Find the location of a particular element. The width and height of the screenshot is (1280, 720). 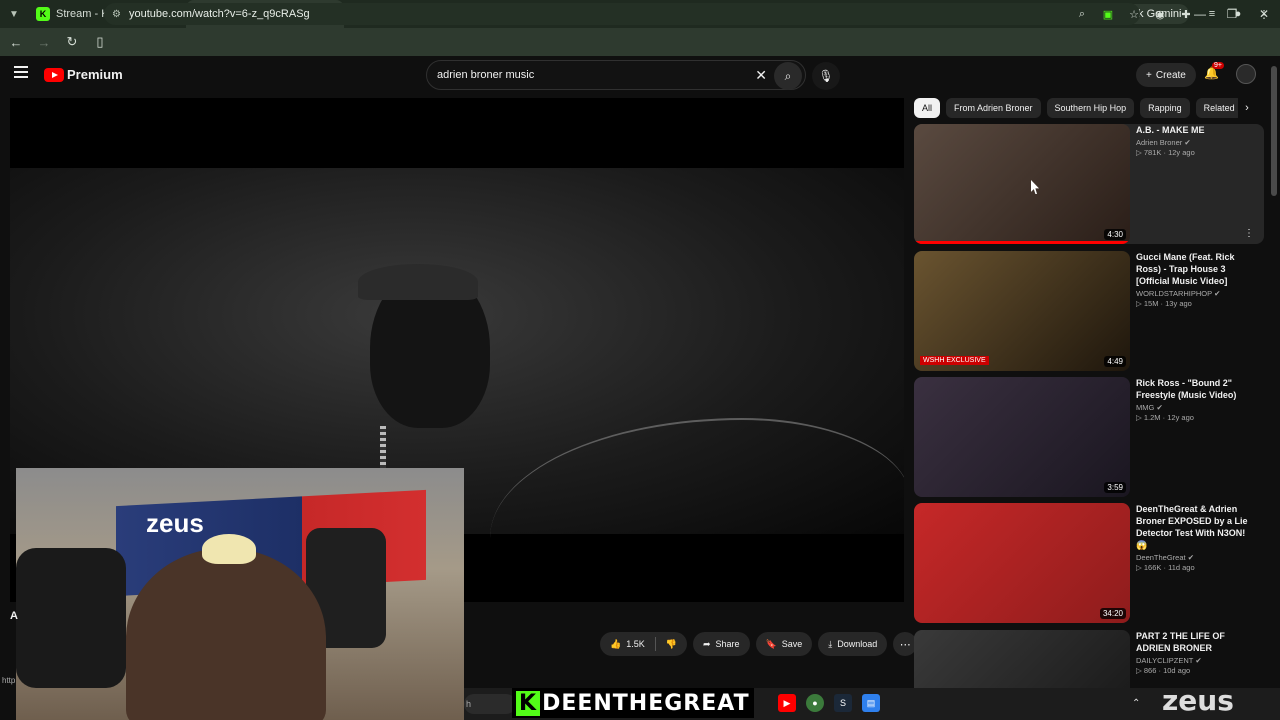

thumbnail-badge: WSHH EXCLUSIVE is located at coordinates (954, 360).